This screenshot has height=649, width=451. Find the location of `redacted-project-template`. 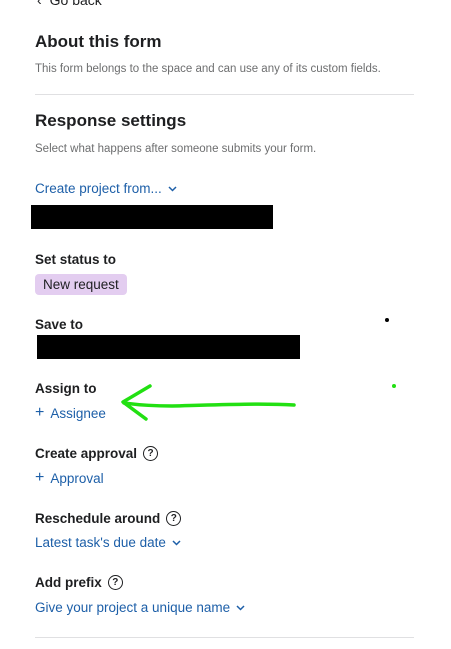

redacted-project-template is located at coordinates (152, 217).